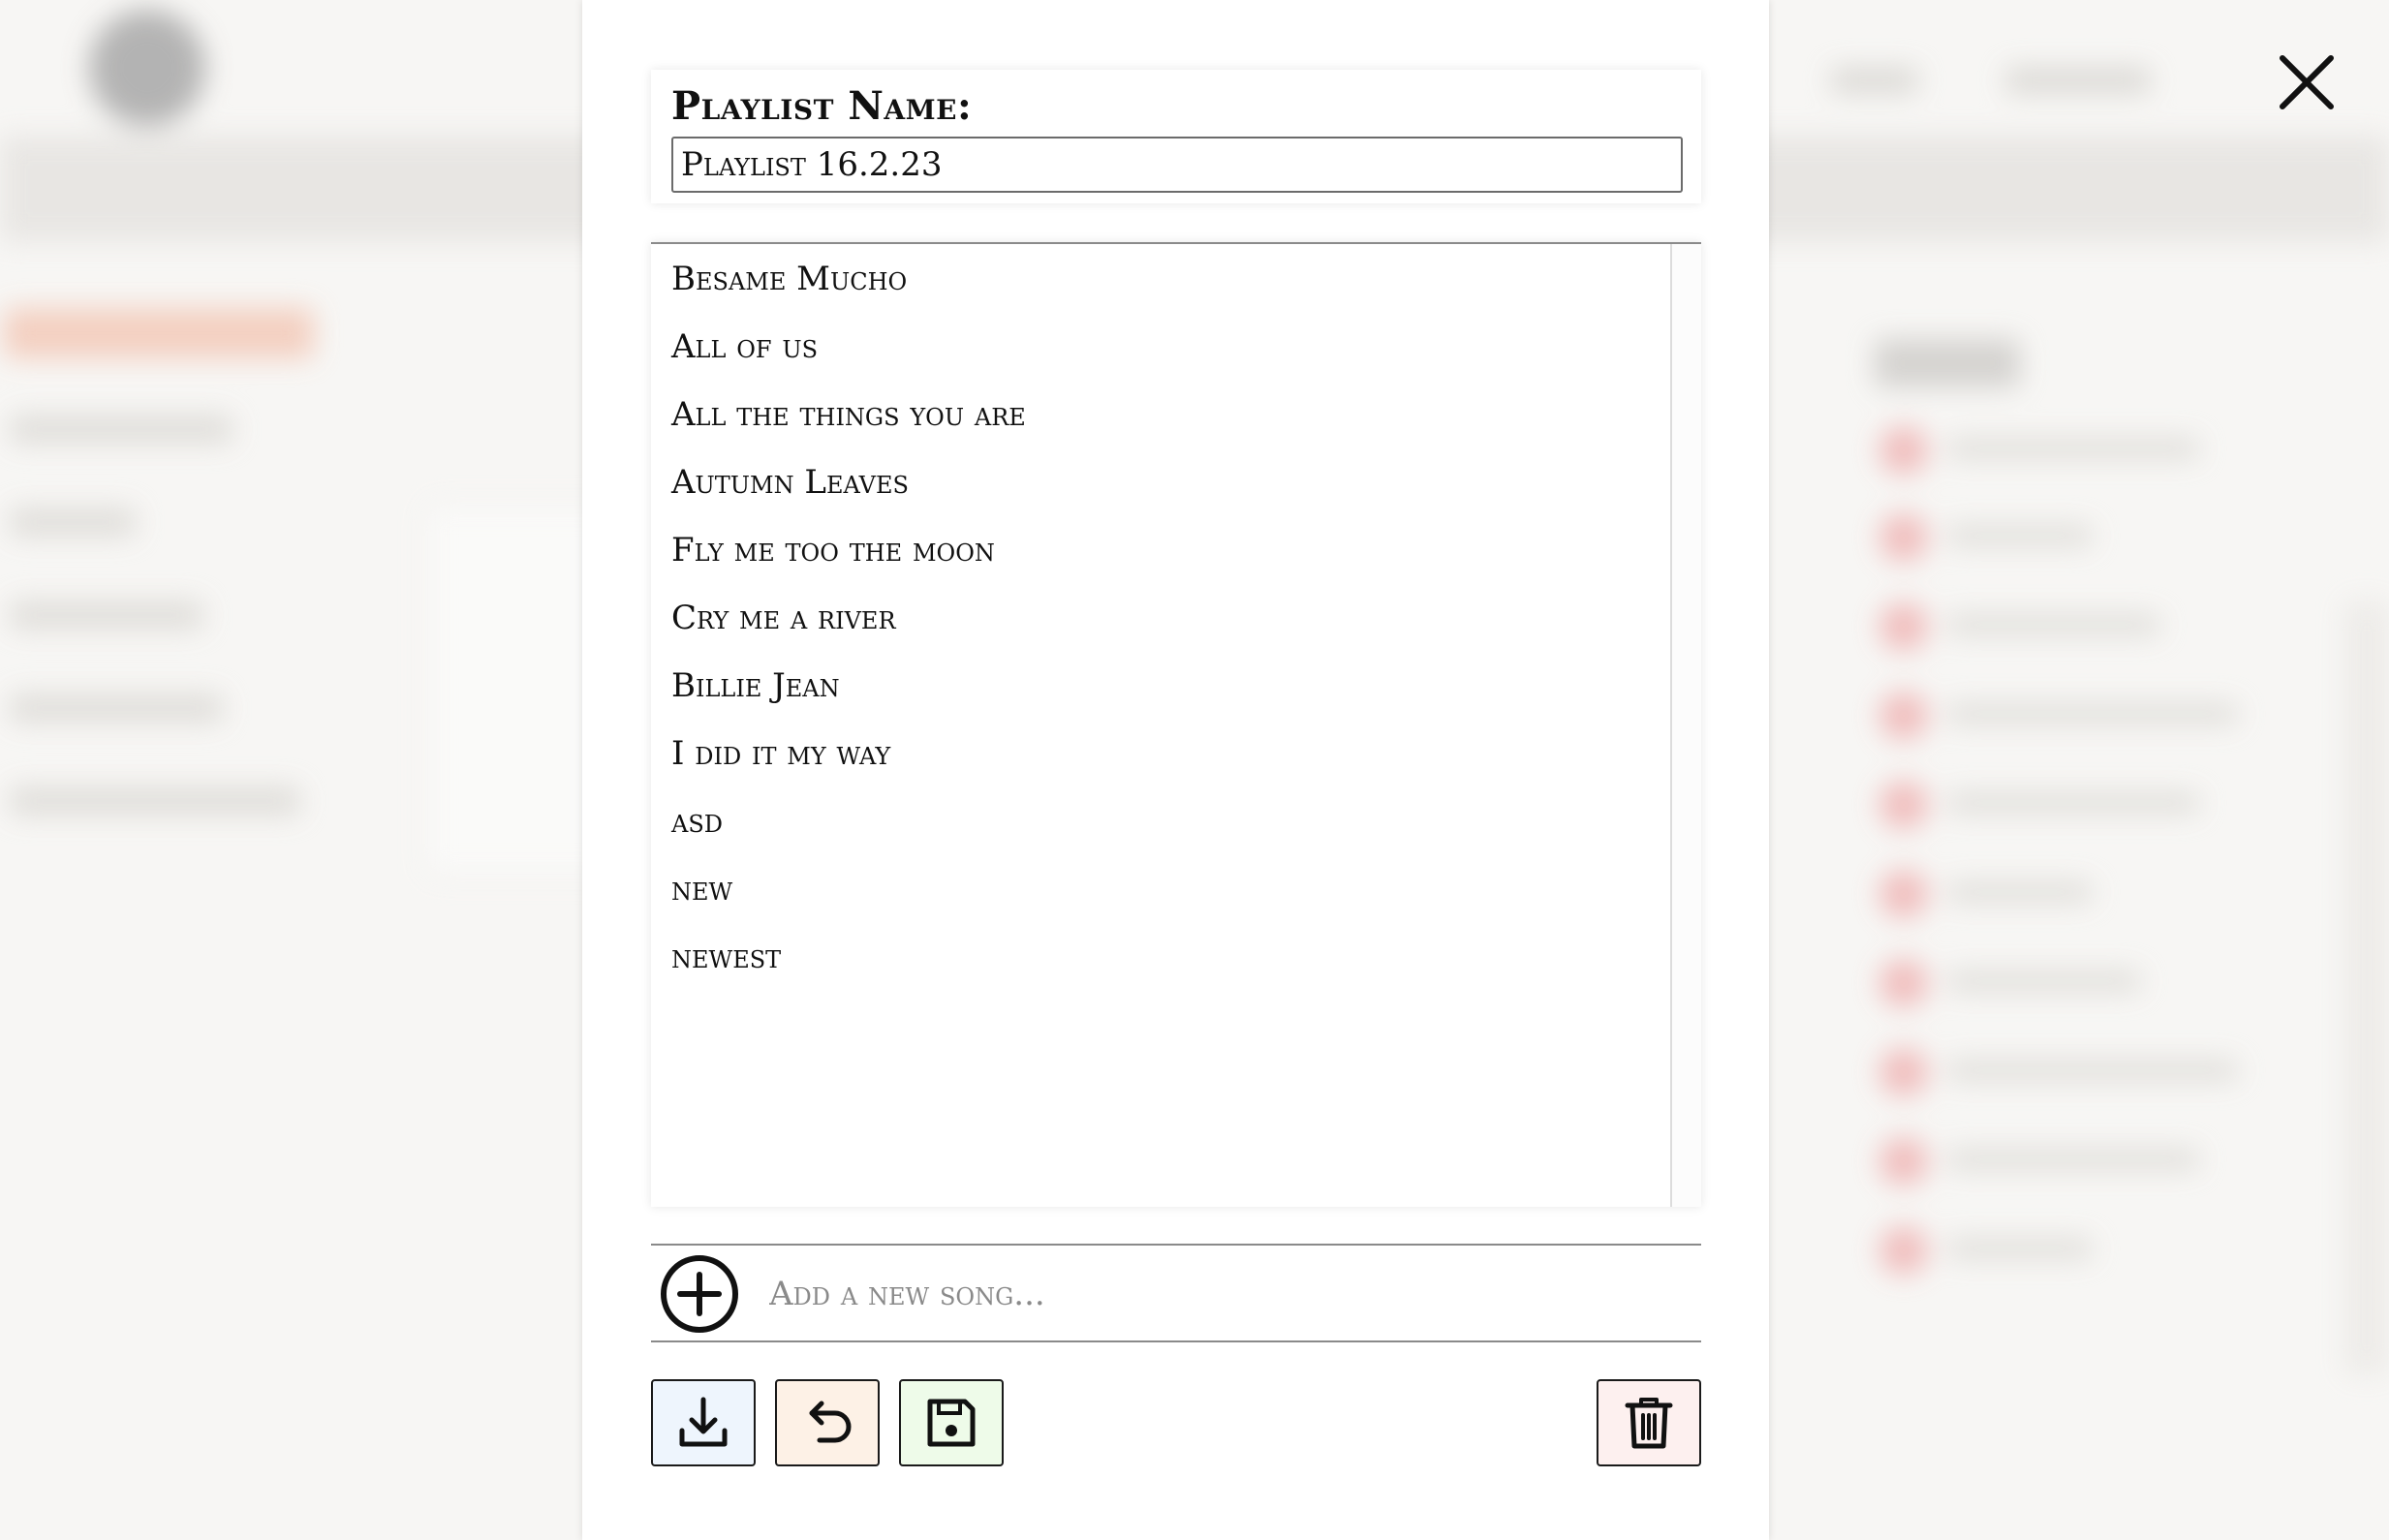 The height and width of the screenshot is (1540, 2389). What do you see at coordinates (1160, 347) in the screenshot?
I see `song-list-item: All of us` at bounding box center [1160, 347].